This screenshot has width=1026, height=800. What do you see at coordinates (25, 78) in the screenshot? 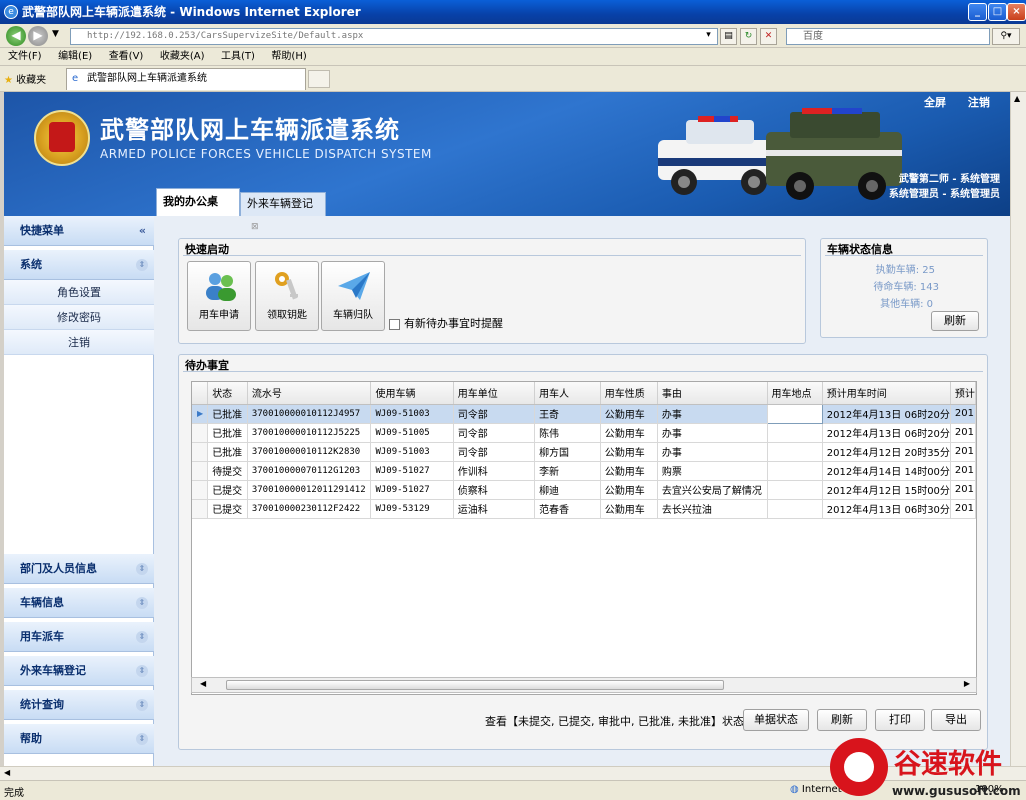
I see `favorites-button: ★ 收藏夹` at bounding box center [25, 78].